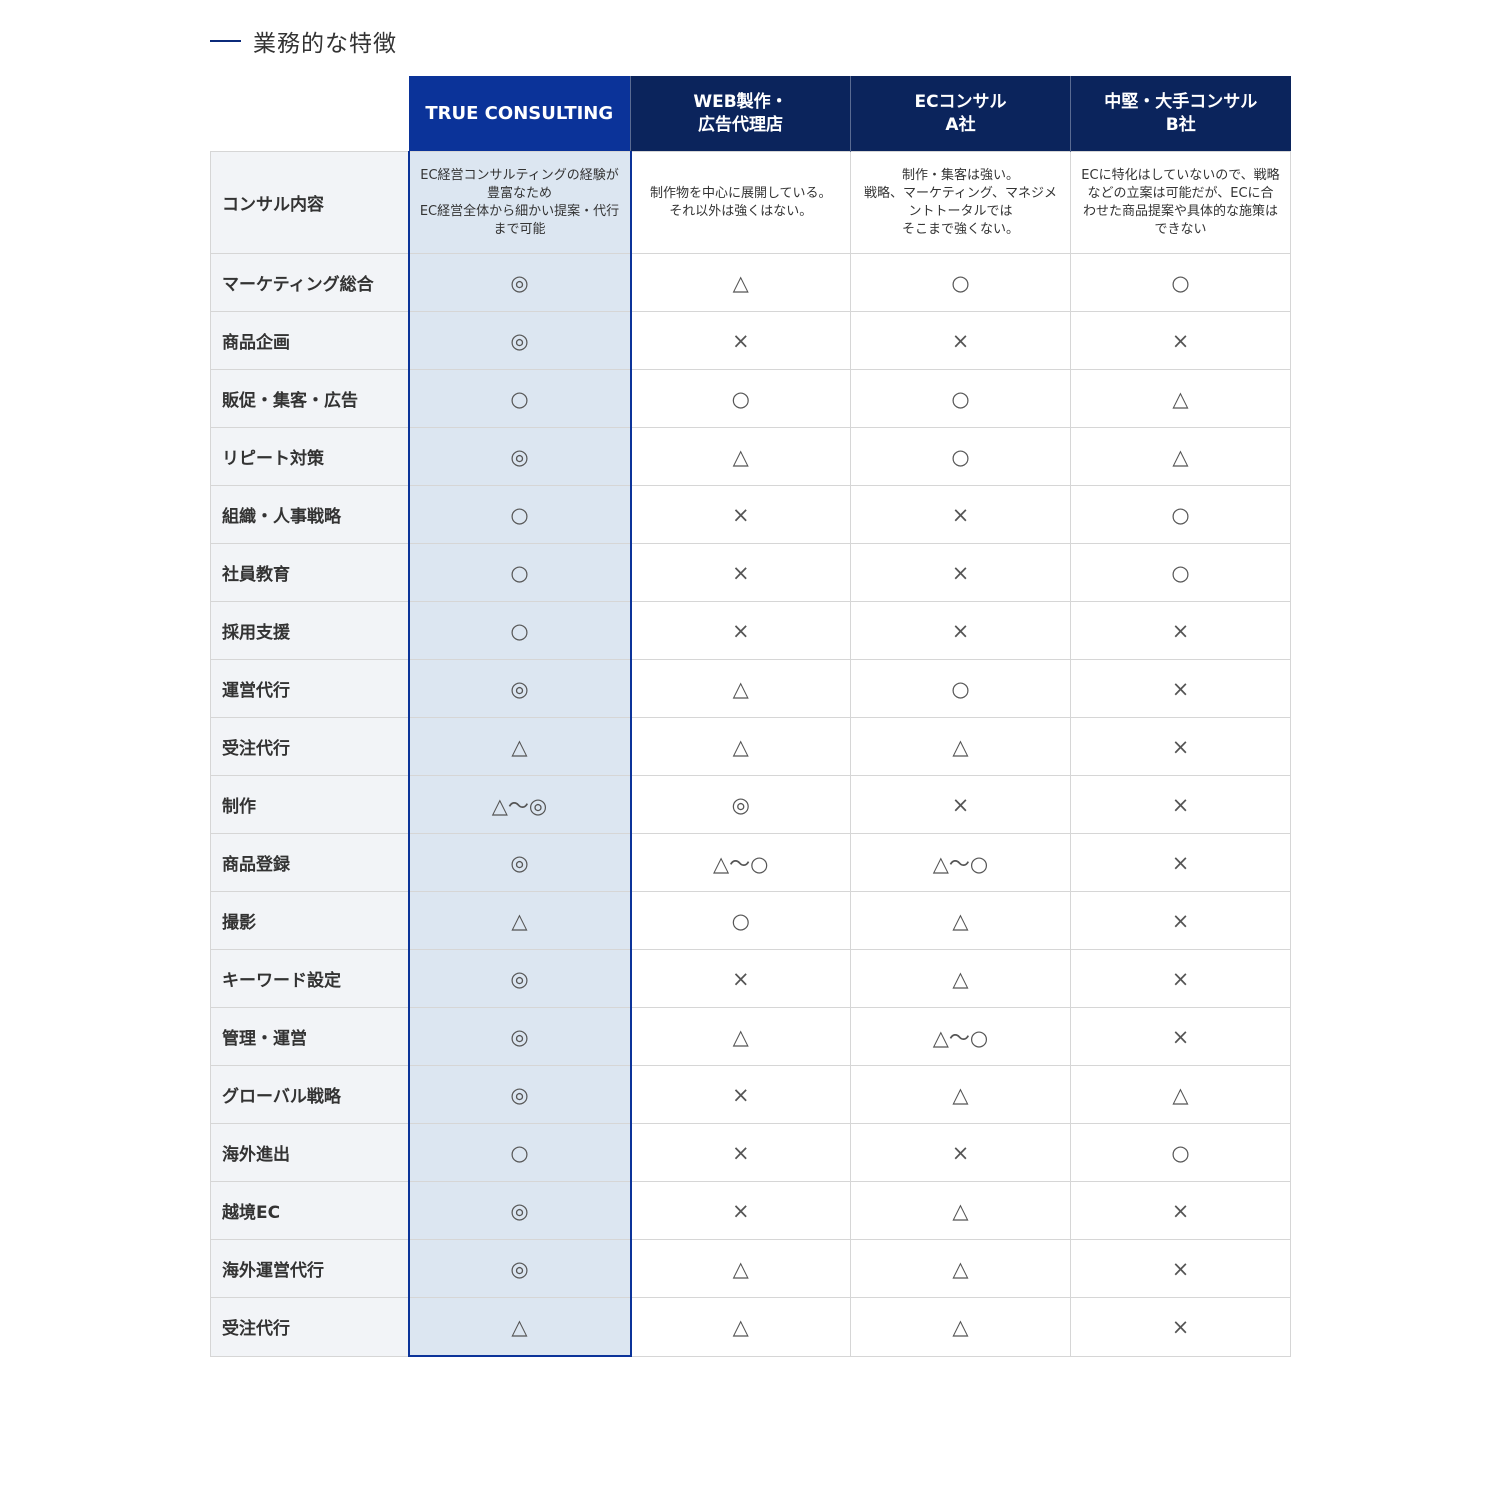 The width and height of the screenshot is (1500, 1501). I want to click on column-header-web-agency: WEB製作・ 広告代理店, so click(740, 114).